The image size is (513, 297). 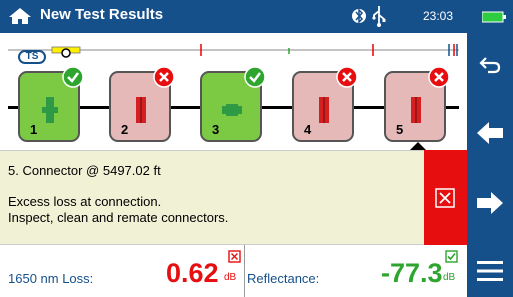 I want to click on battery-icon, so click(x=494, y=17).